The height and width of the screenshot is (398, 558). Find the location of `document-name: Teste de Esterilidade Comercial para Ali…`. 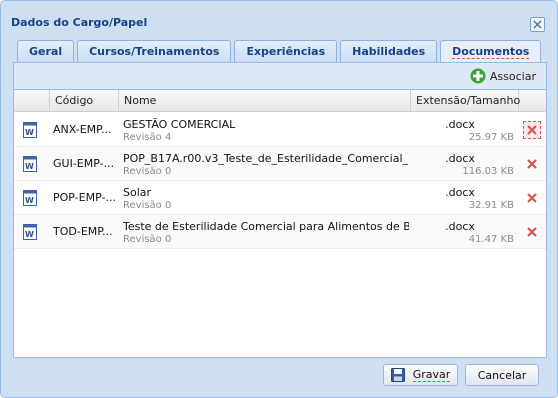

document-name: Teste de Esterilidade Comercial para Ali… is located at coordinates (266, 226).